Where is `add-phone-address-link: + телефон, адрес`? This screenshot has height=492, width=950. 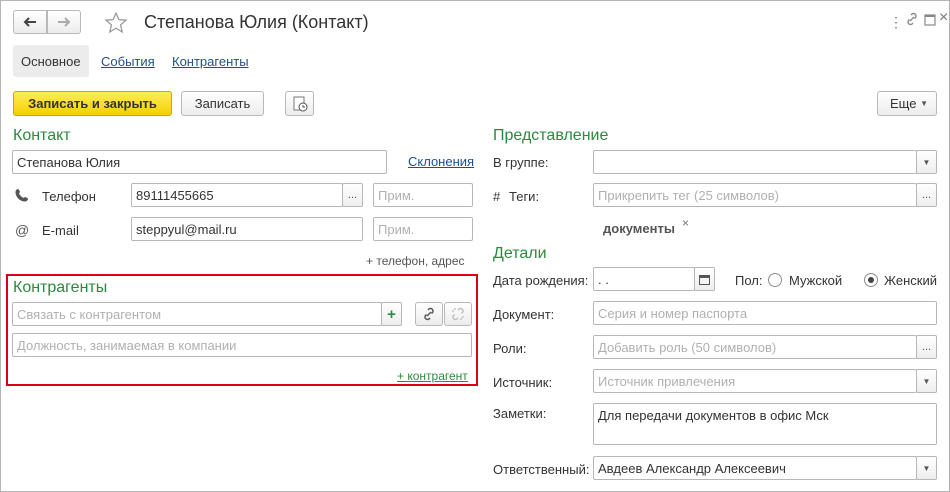 add-phone-address-link: + телефон, адрес is located at coordinates (415, 261).